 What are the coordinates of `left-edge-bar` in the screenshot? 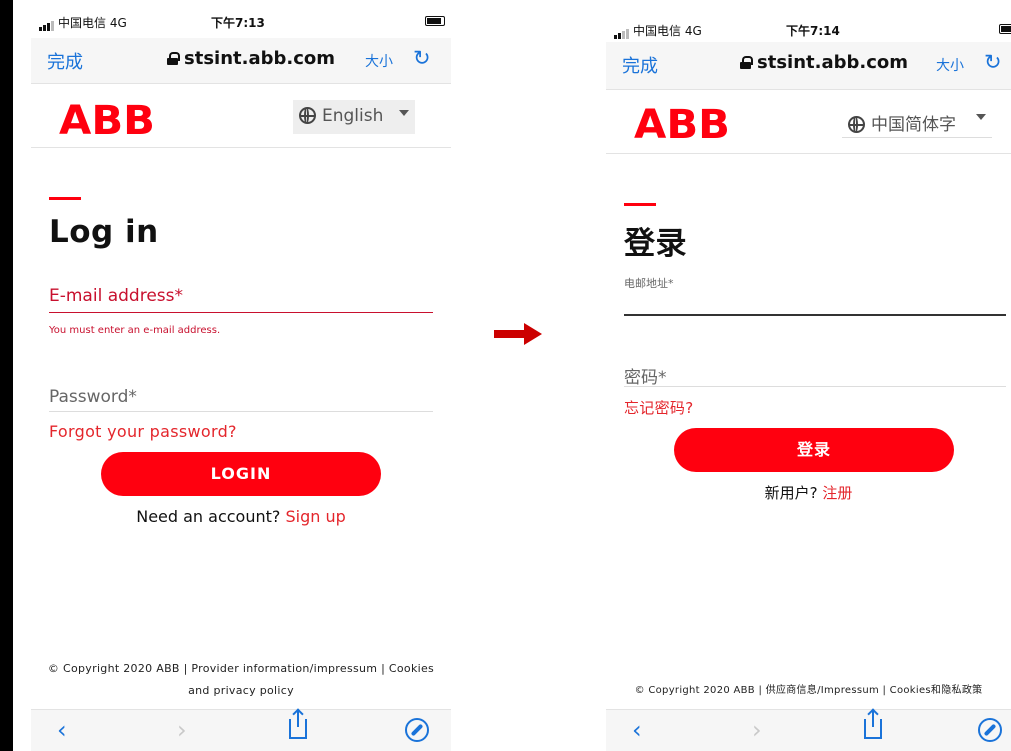 It's located at (6, 375).